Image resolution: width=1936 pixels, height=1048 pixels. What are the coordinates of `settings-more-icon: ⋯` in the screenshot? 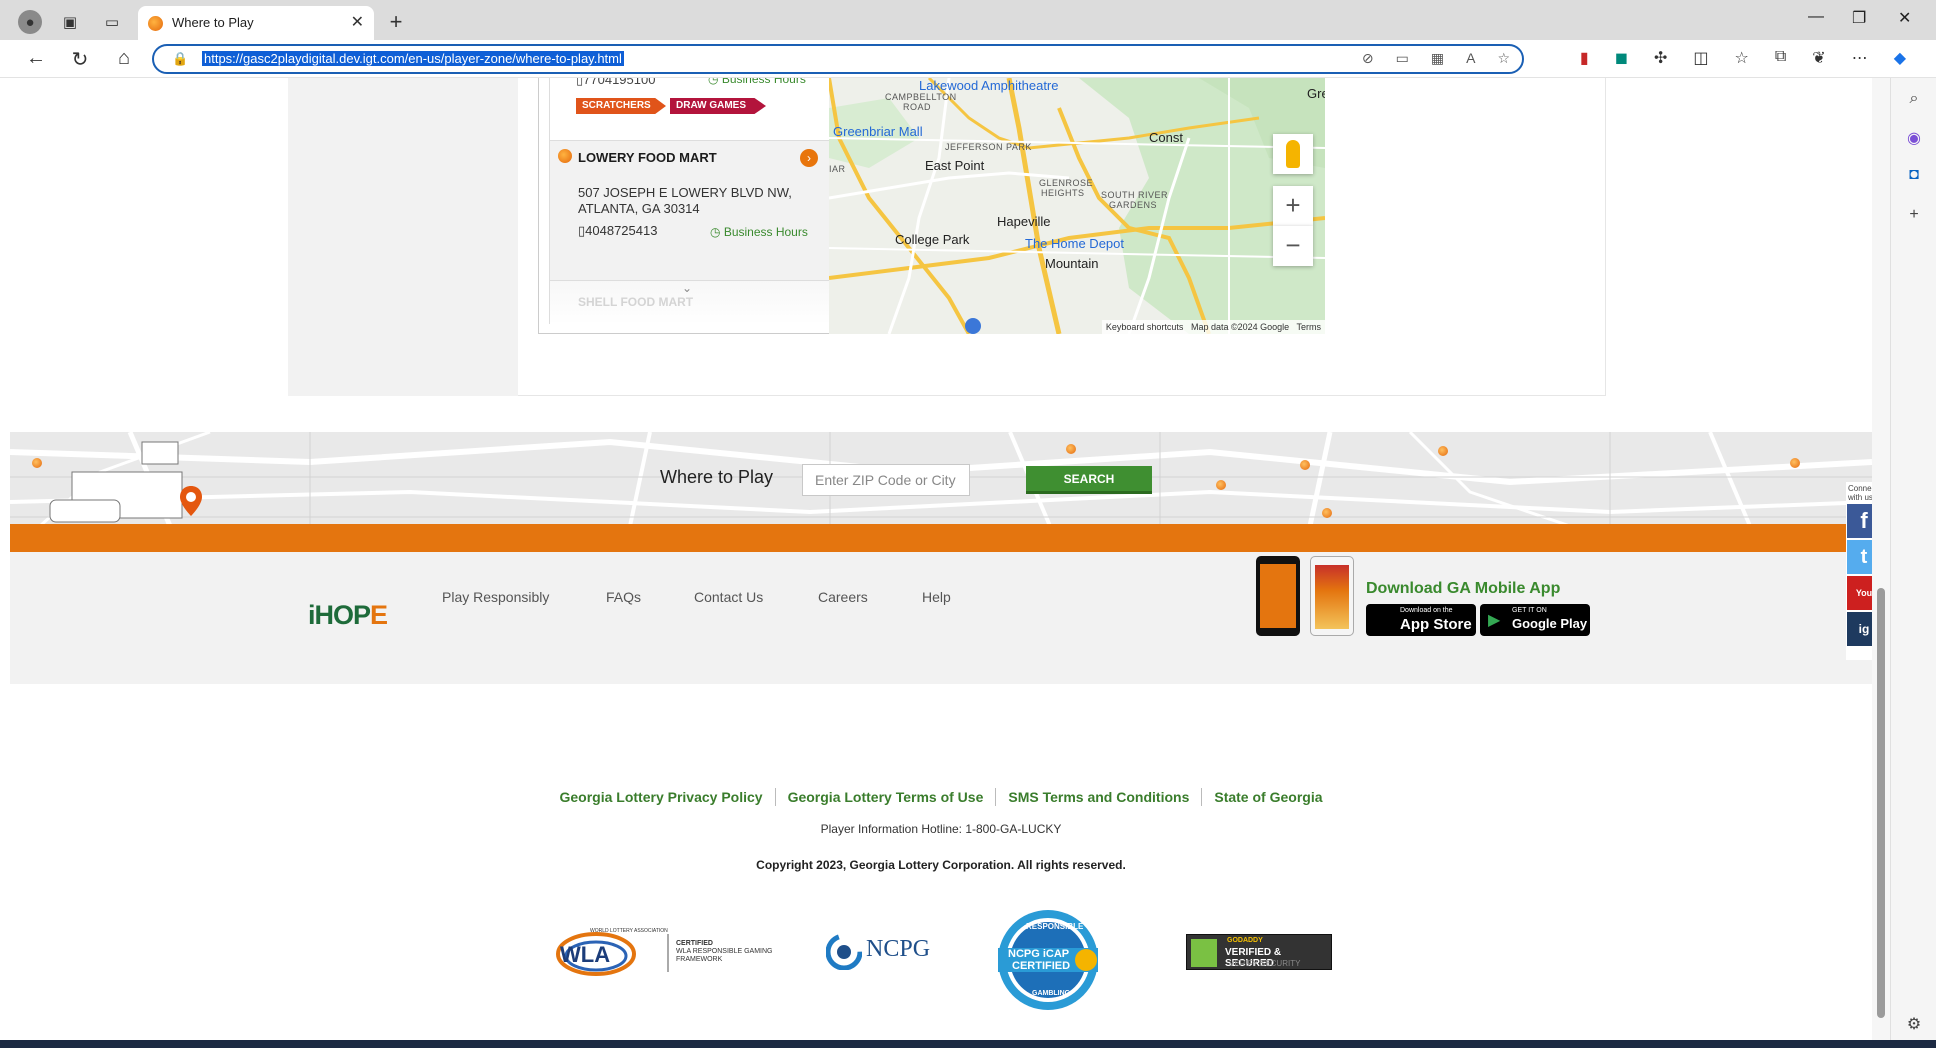 It's located at (1860, 58).